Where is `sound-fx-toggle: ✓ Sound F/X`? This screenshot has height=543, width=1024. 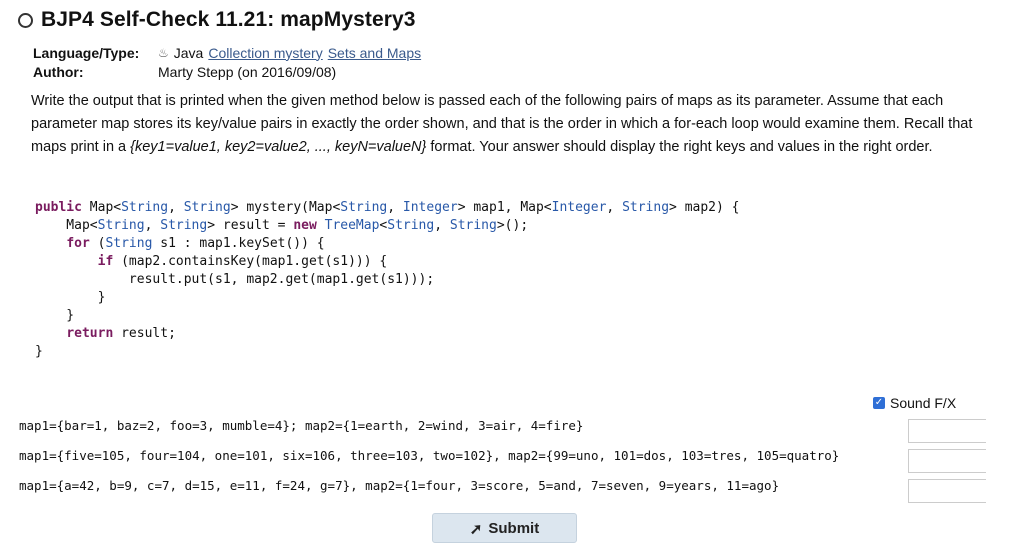
sound-fx-toggle: ✓ Sound F/X is located at coordinates (914, 403).